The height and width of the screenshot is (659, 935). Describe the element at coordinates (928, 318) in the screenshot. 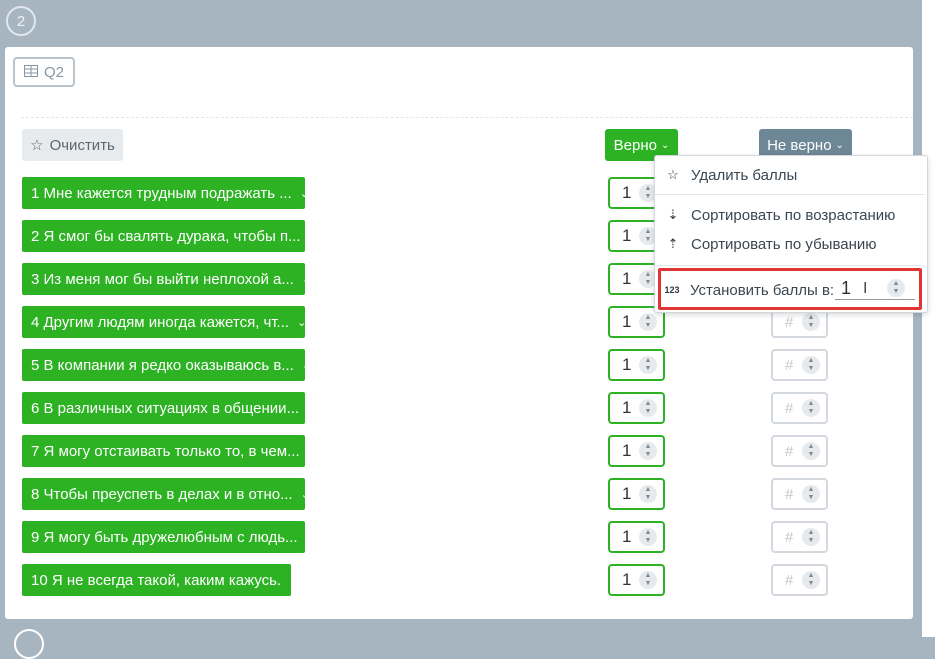

I see `window-edge` at that location.